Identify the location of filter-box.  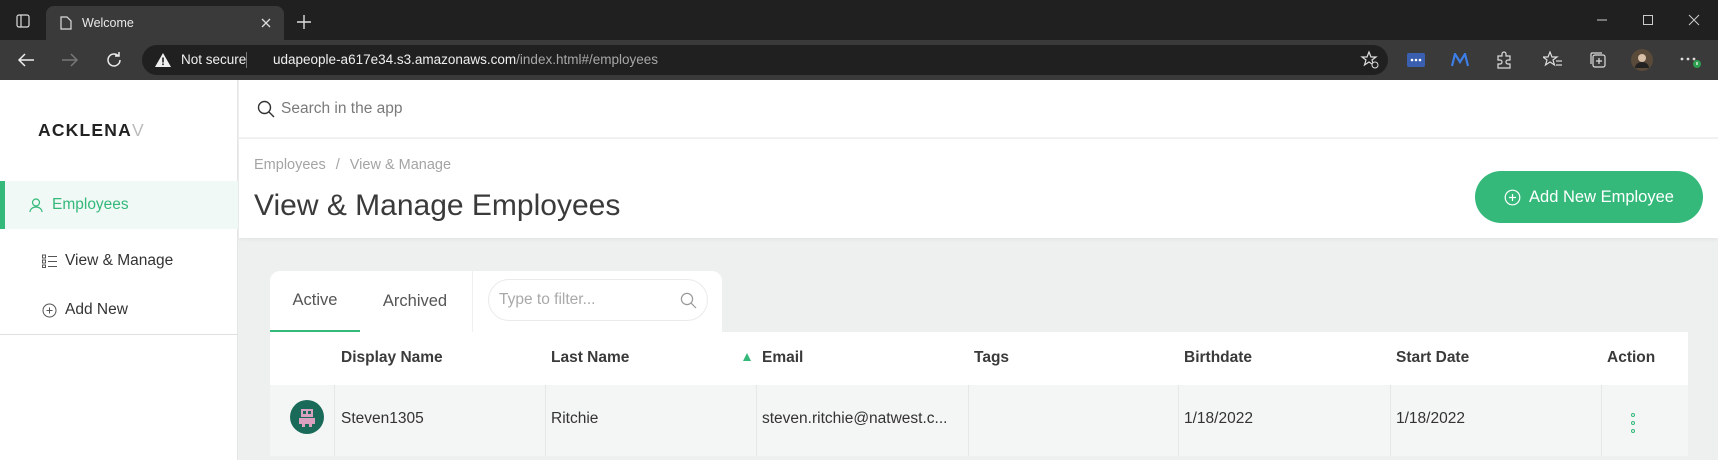
(598, 300).